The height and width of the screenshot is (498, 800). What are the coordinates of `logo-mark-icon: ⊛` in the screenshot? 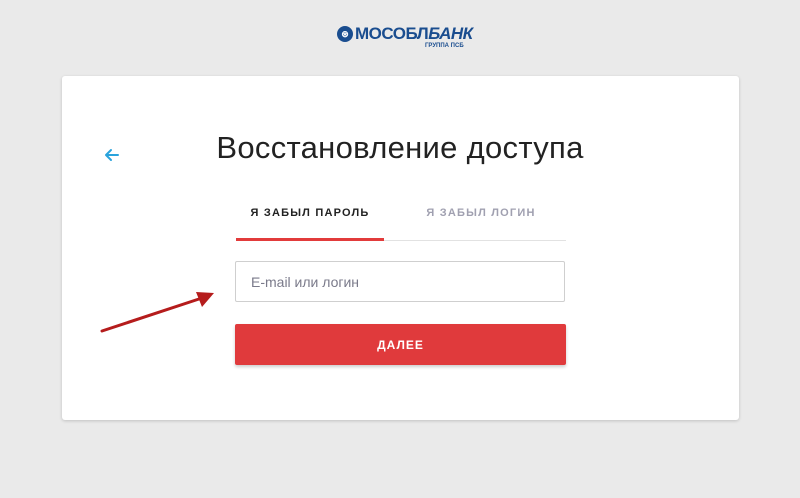 It's located at (345, 34).